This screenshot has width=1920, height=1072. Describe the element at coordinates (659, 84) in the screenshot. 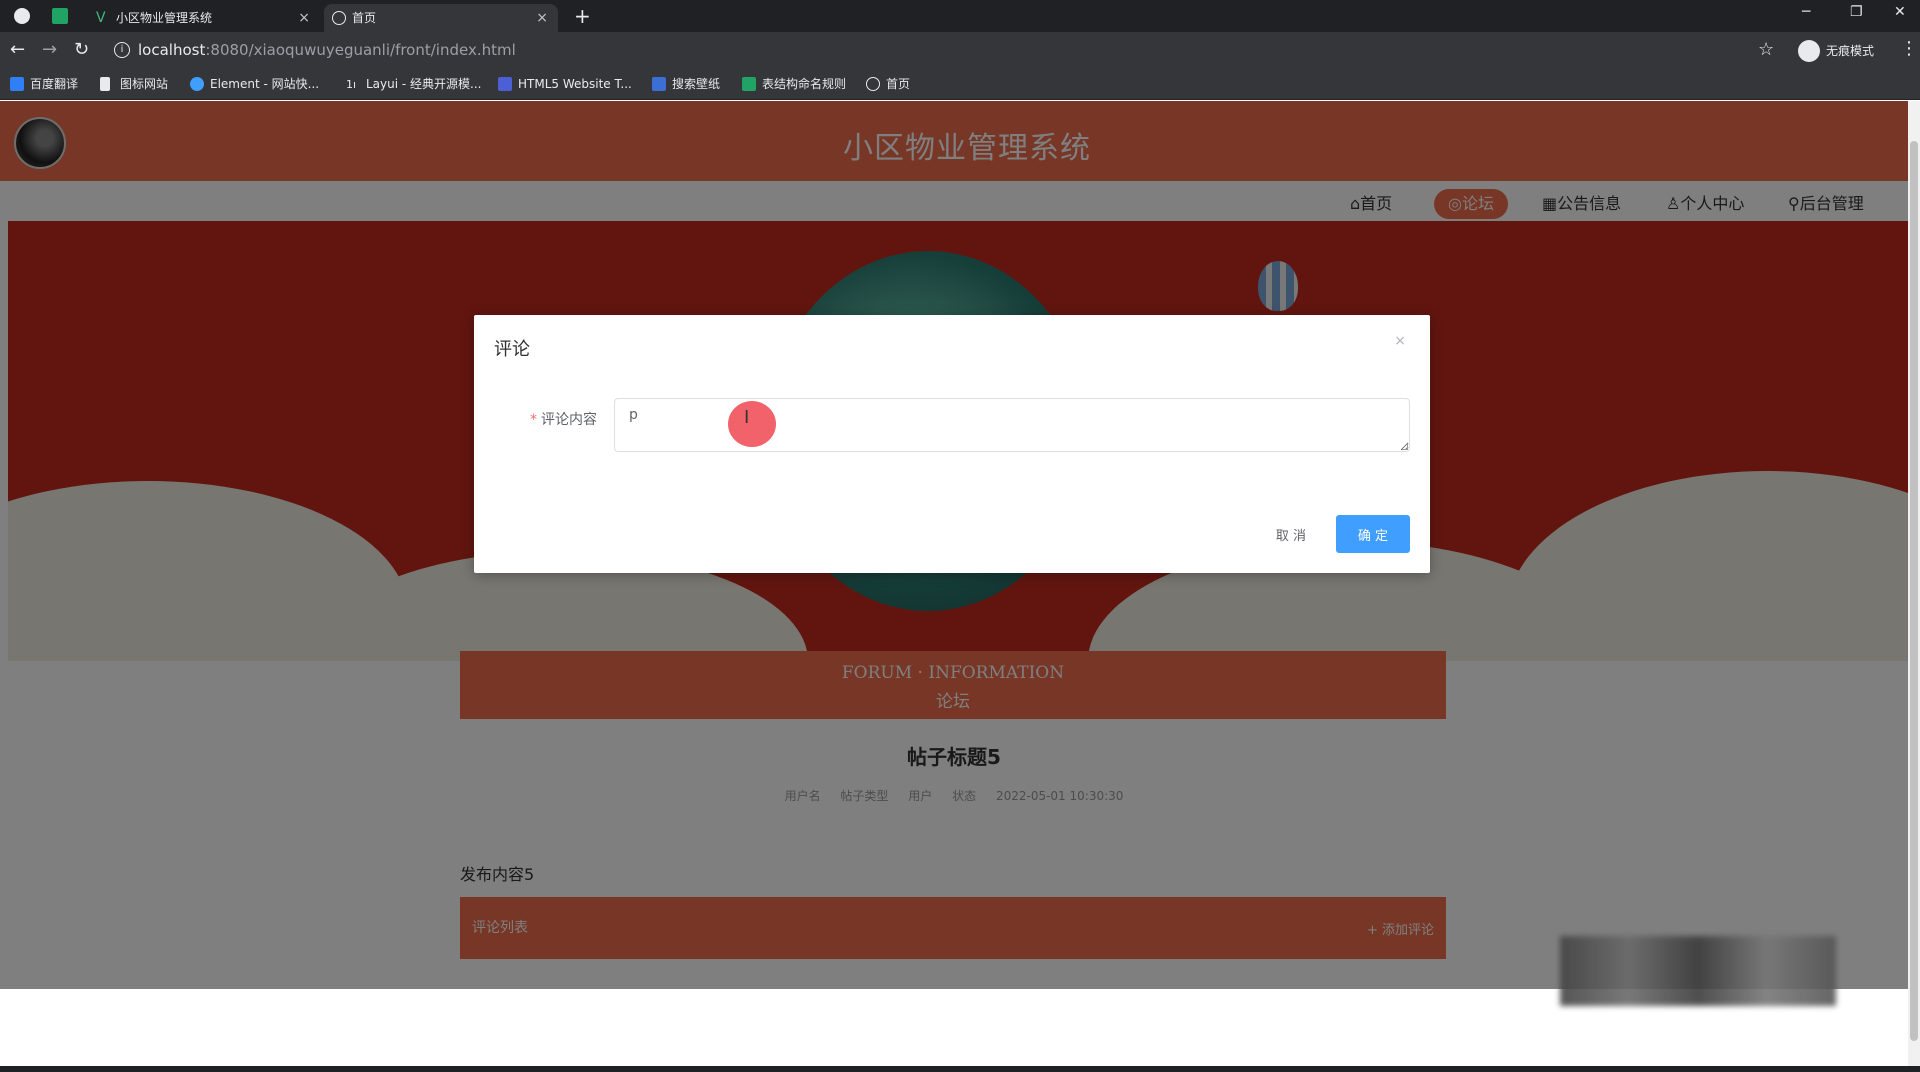

I see `wallpaper-icon` at that location.